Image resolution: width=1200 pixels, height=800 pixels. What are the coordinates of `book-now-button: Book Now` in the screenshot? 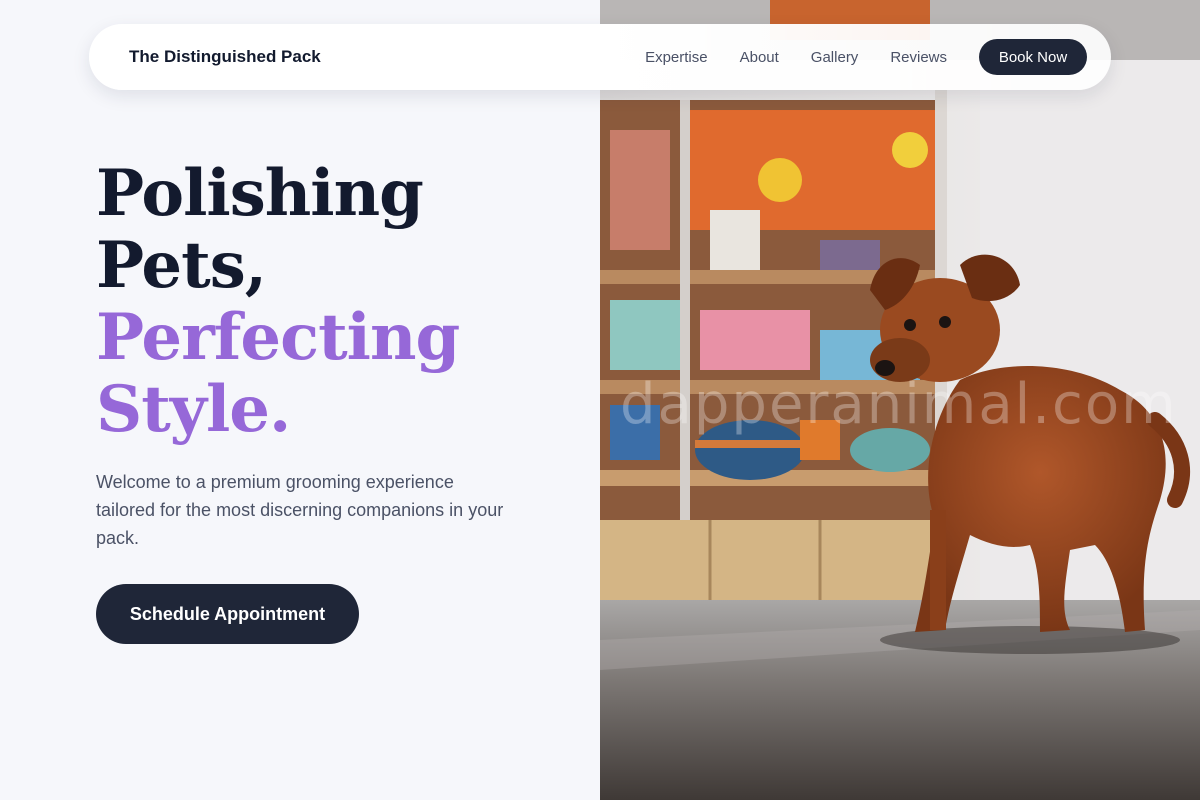 It's located at (1033, 57).